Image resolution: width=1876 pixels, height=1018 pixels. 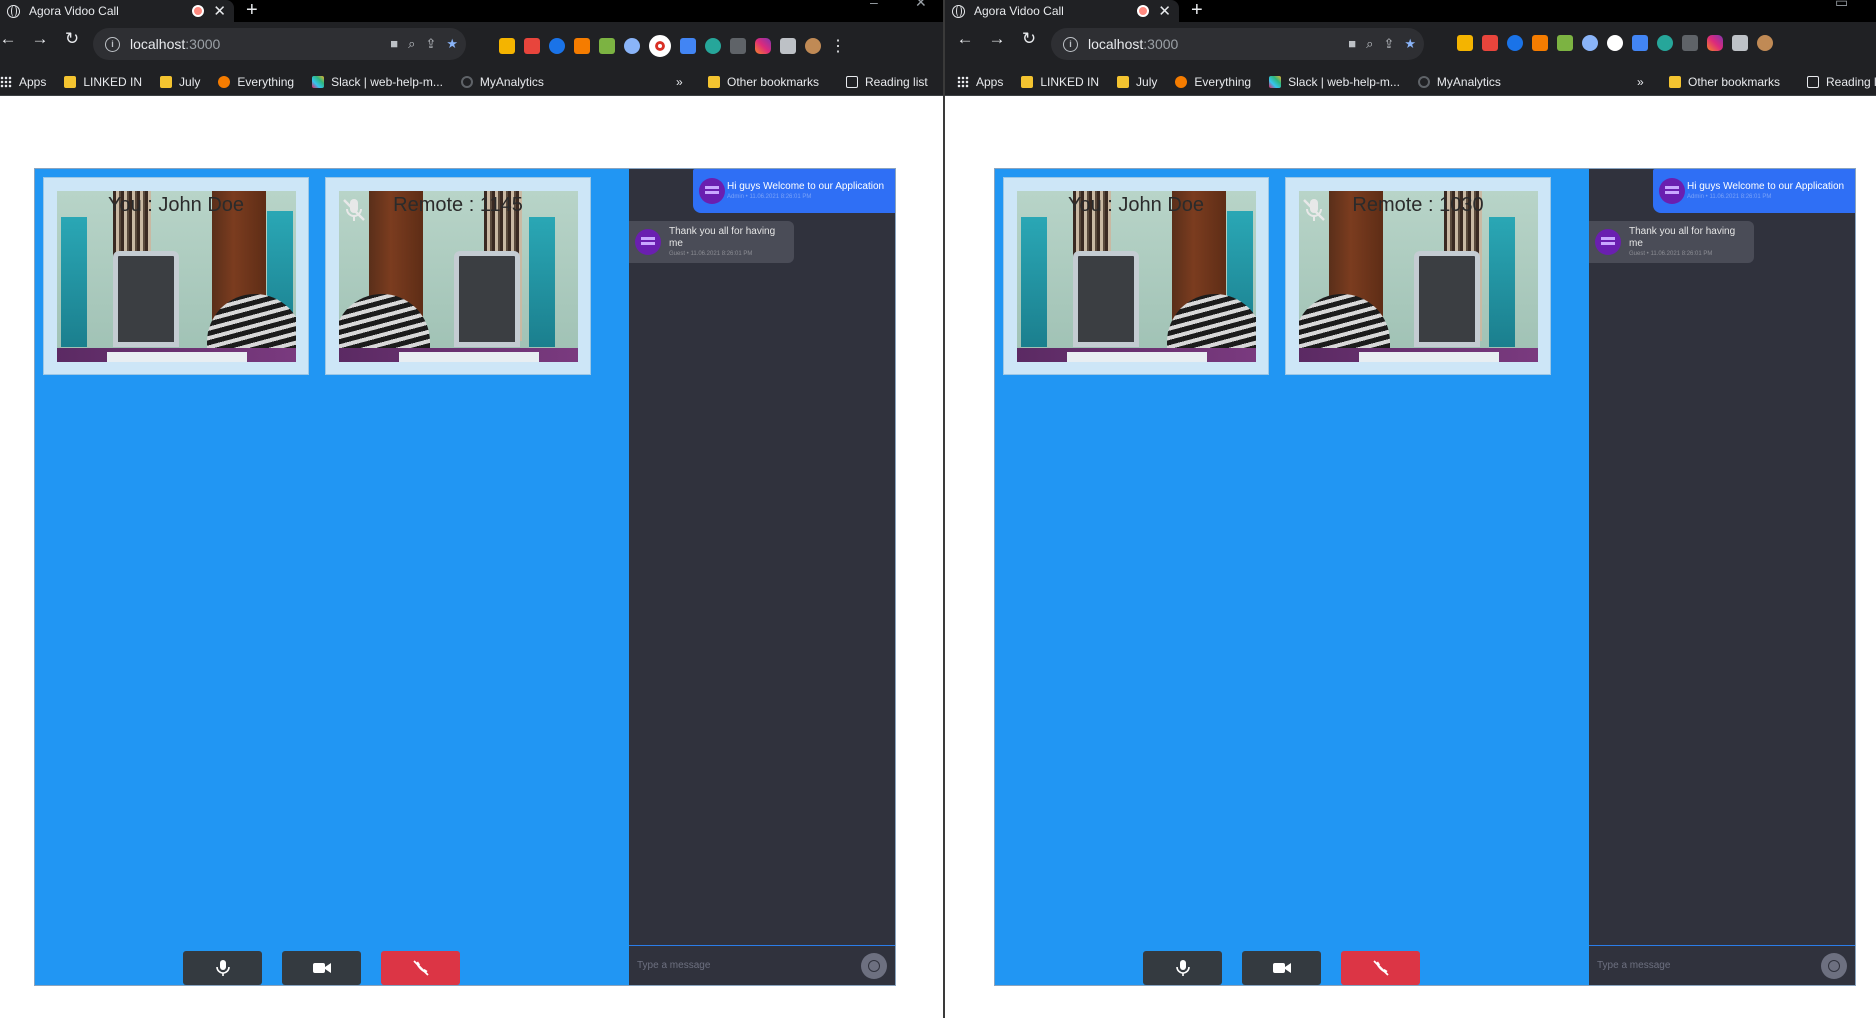 What do you see at coordinates (1841, 82) in the screenshot?
I see `reading-list: Reading l` at bounding box center [1841, 82].